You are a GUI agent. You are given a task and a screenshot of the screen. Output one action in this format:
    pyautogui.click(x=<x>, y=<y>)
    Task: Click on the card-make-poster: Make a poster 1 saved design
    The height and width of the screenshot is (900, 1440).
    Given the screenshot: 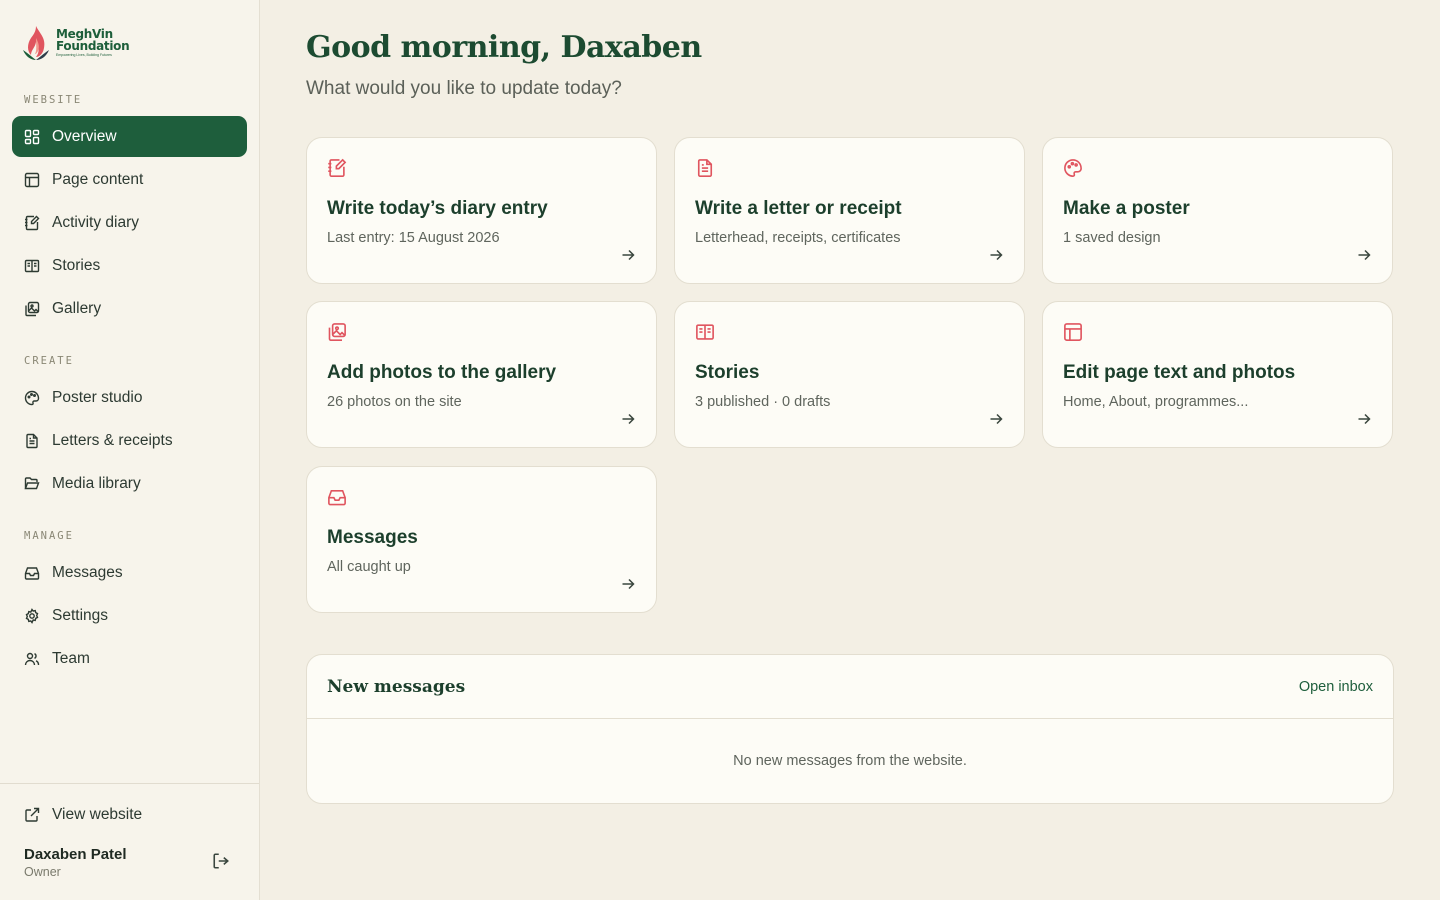 What is the action you would take?
    pyautogui.click(x=1217, y=210)
    